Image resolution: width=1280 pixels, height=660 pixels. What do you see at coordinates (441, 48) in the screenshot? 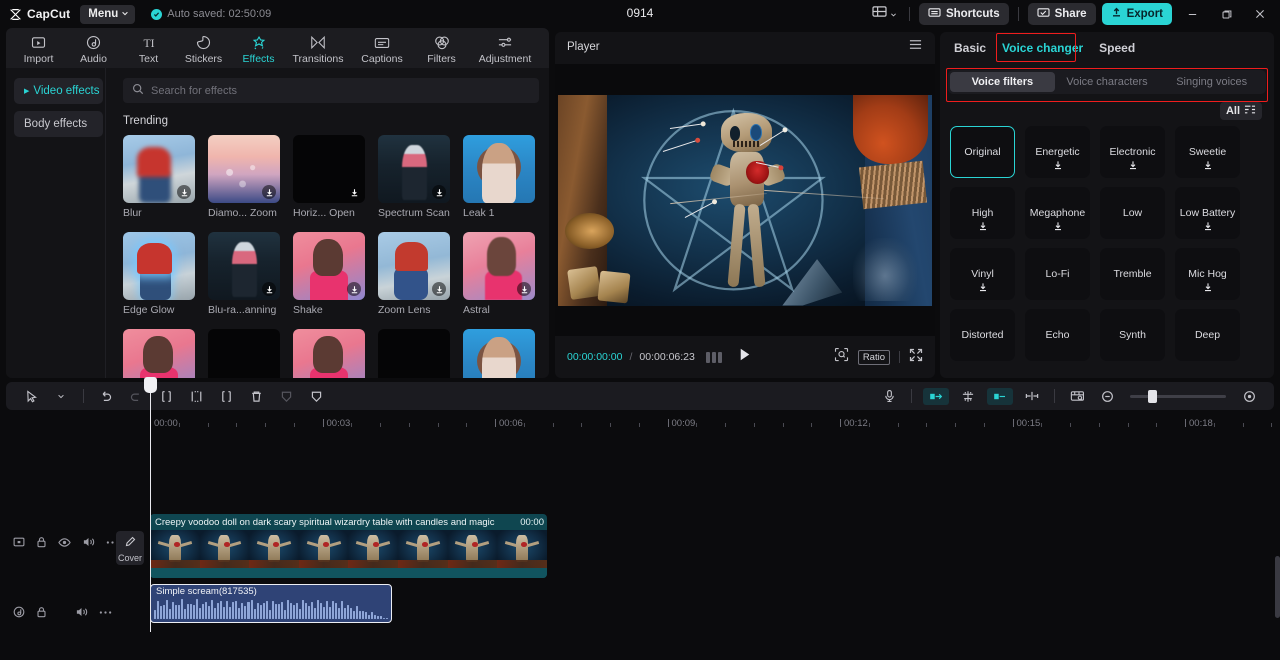
I see `tool-filters: Filters` at bounding box center [441, 48].